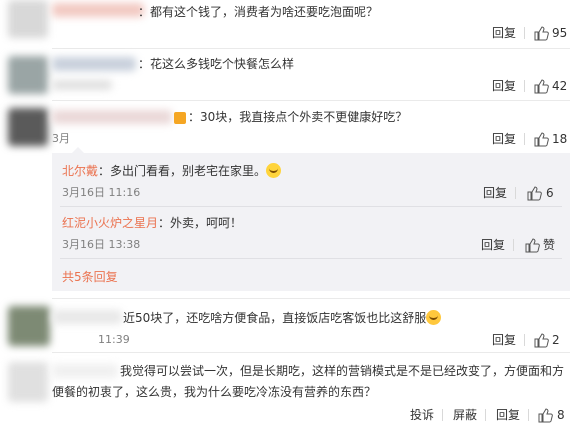 The width and height of the screenshot is (581, 432). Describe the element at coordinates (422, 415) in the screenshot. I see `report-button: 投诉` at that location.